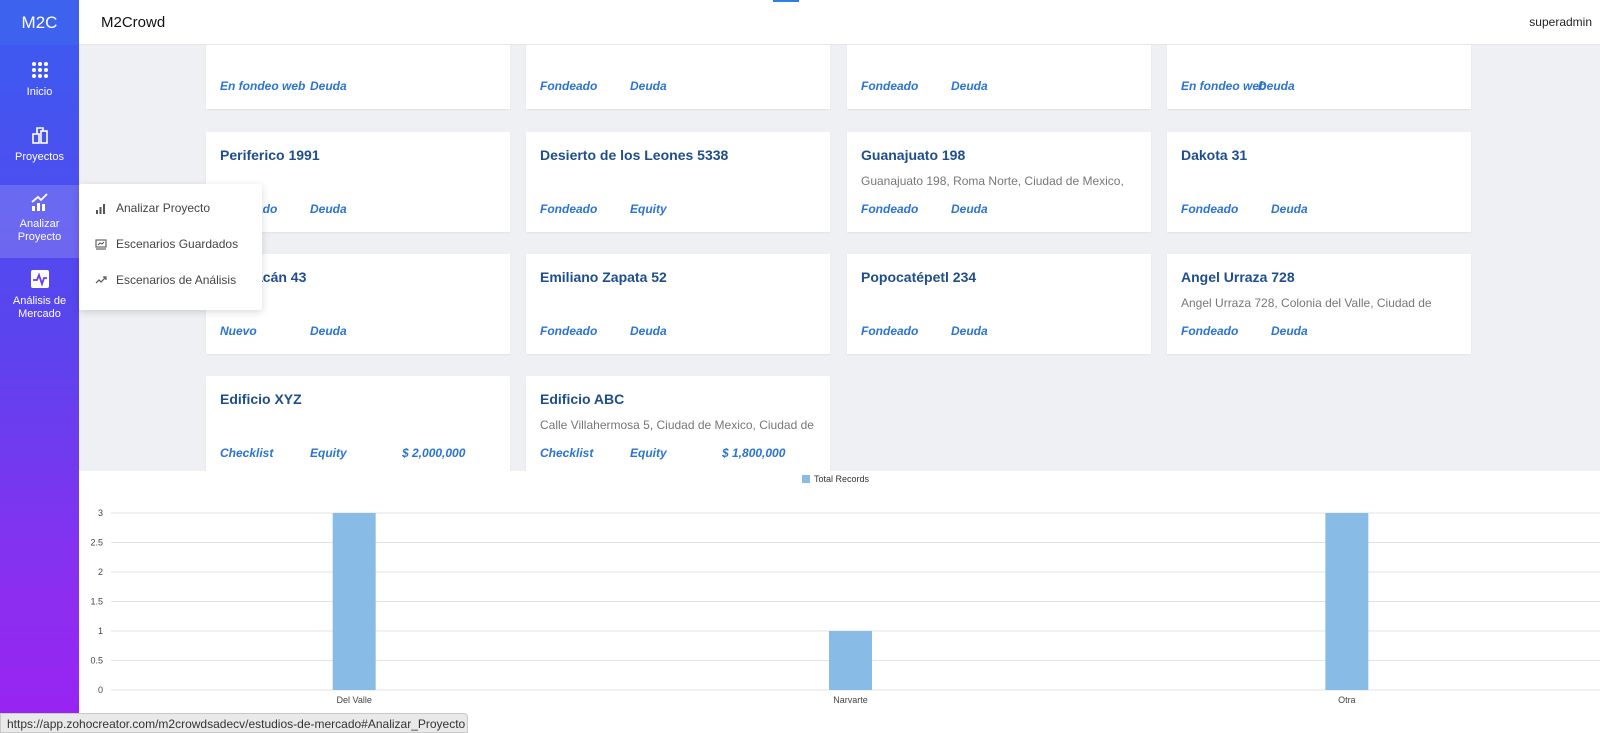 The width and height of the screenshot is (1600, 733). Describe the element at coordinates (1560, 22) in the screenshot. I see `user-menu: superadmin` at that location.